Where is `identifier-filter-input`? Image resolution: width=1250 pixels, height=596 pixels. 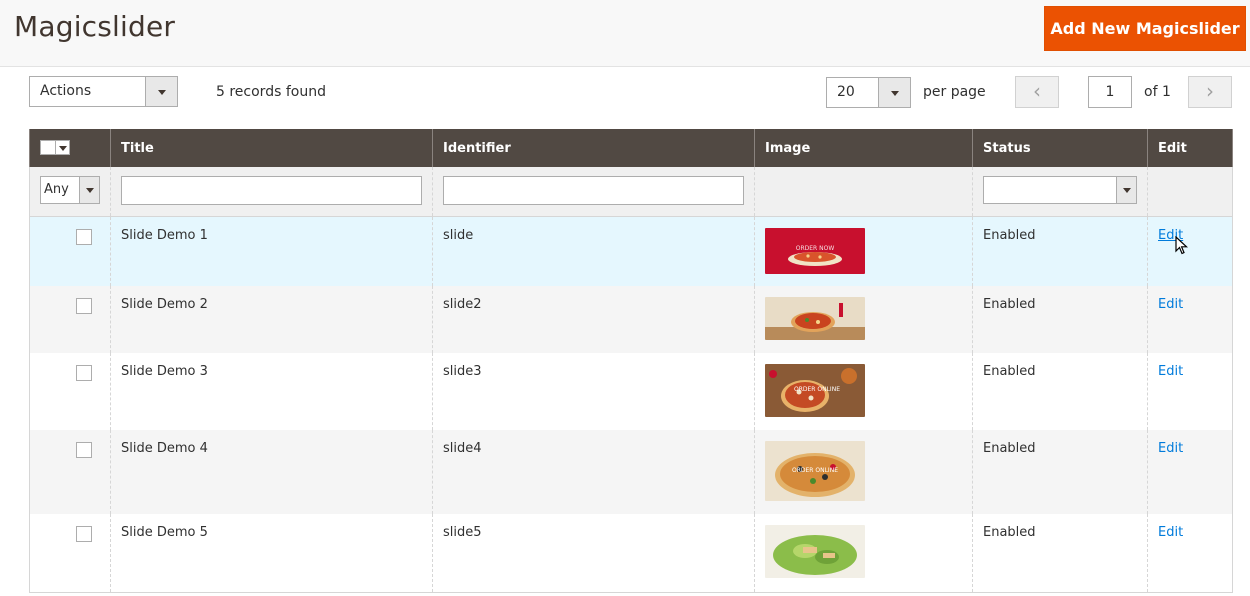 identifier-filter-input is located at coordinates (593, 190).